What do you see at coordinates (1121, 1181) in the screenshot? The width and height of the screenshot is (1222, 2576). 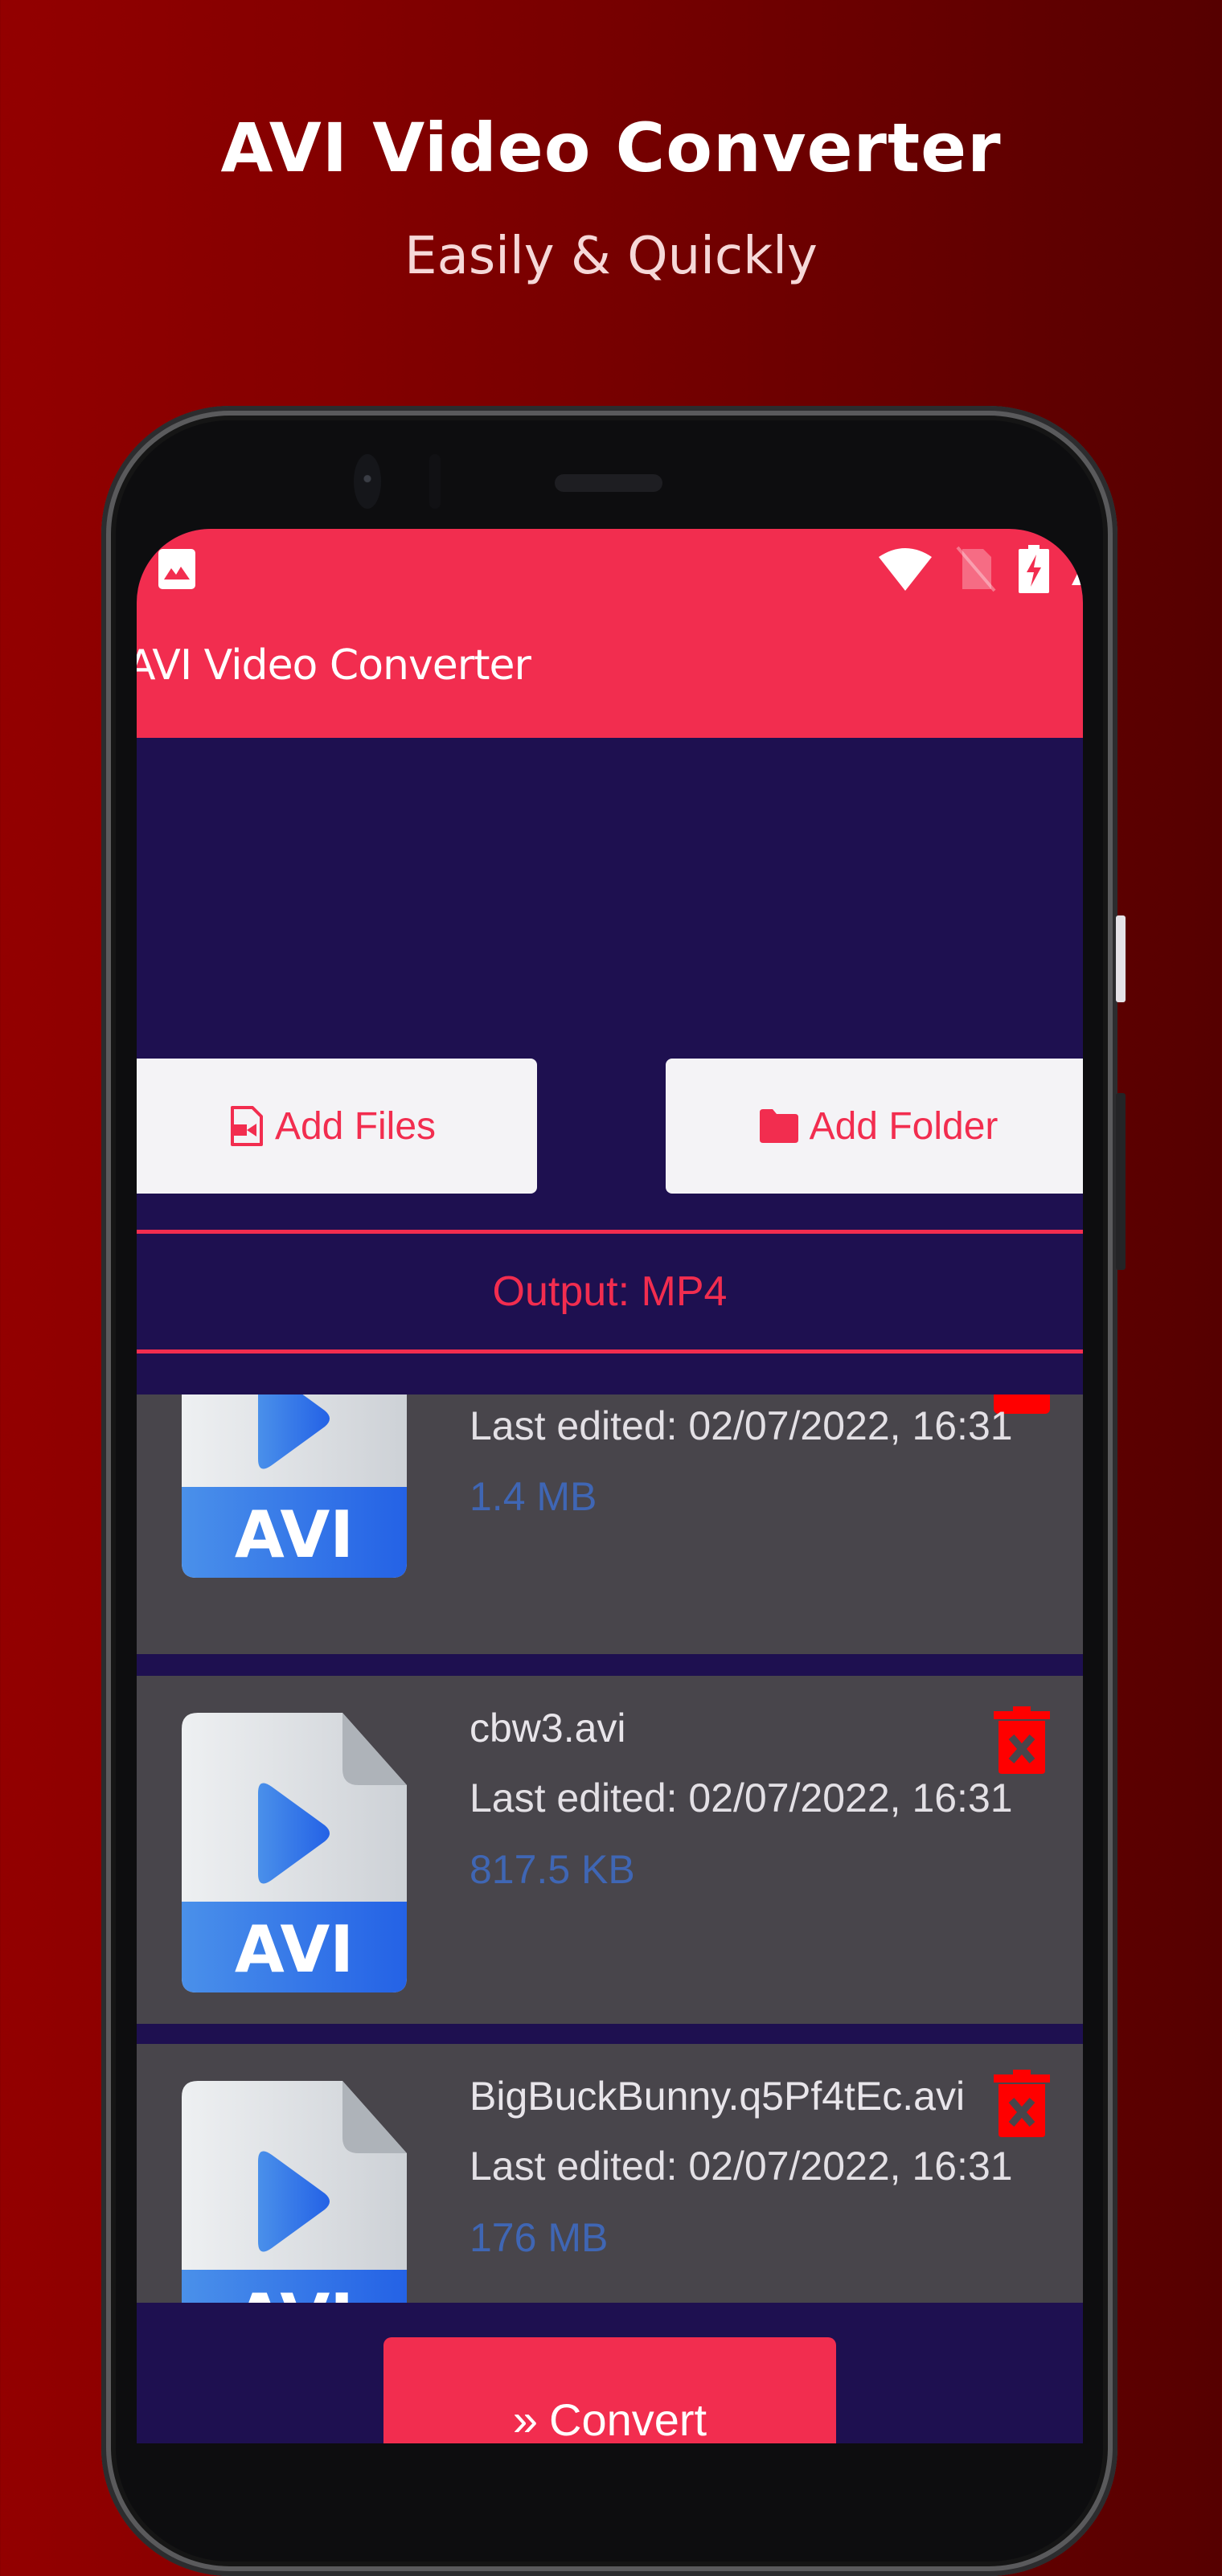 I see `phone-volume-button` at bounding box center [1121, 1181].